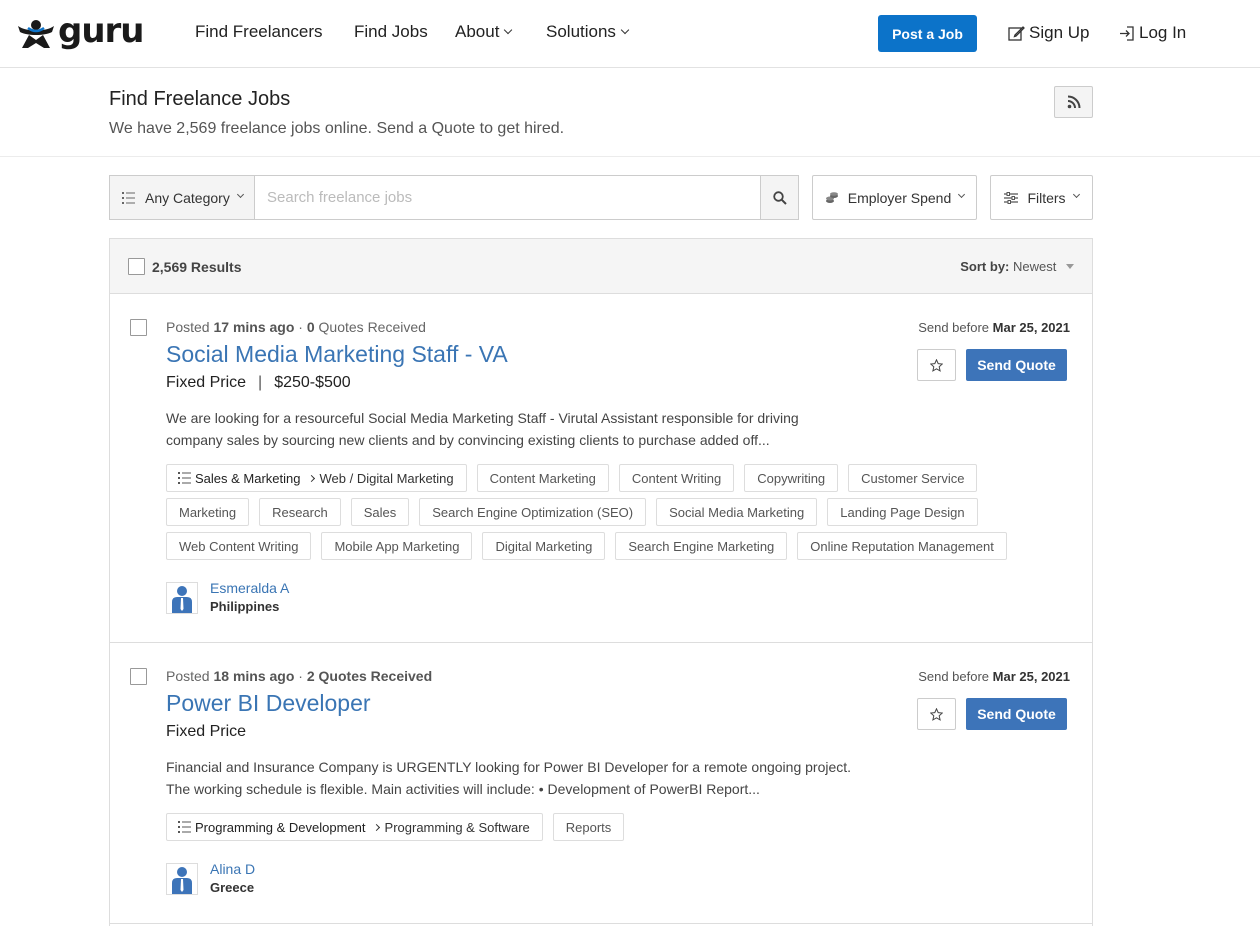 This screenshot has width=1260, height=926. I want to click on skill-tag: Research, so click(300, 512).